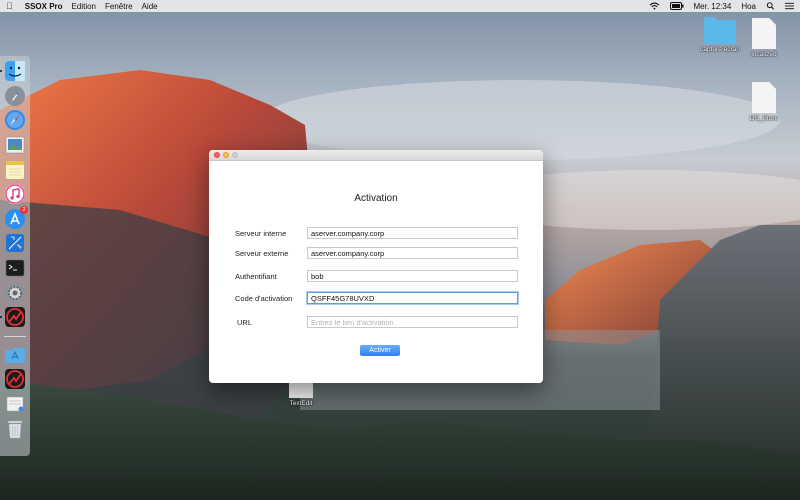 Image resolution: width=800 pixels, height=500 pixels. What do you see at coordinates (262, 253) in the screenshot?
I see `external-server-label: Serveur externe` at bounding box center [262, 253].